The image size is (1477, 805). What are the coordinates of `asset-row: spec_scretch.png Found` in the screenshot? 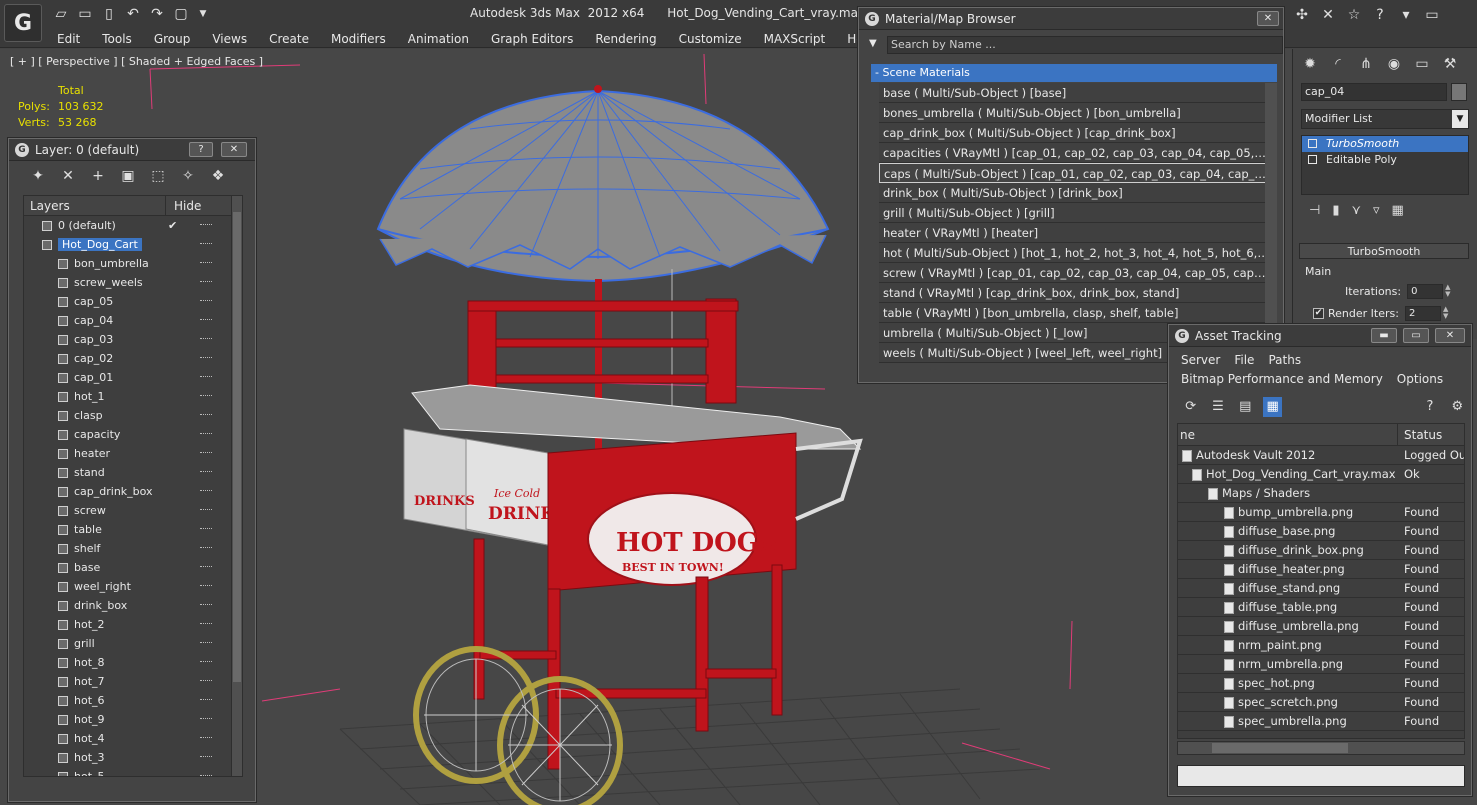 It's located at (1321, 702).